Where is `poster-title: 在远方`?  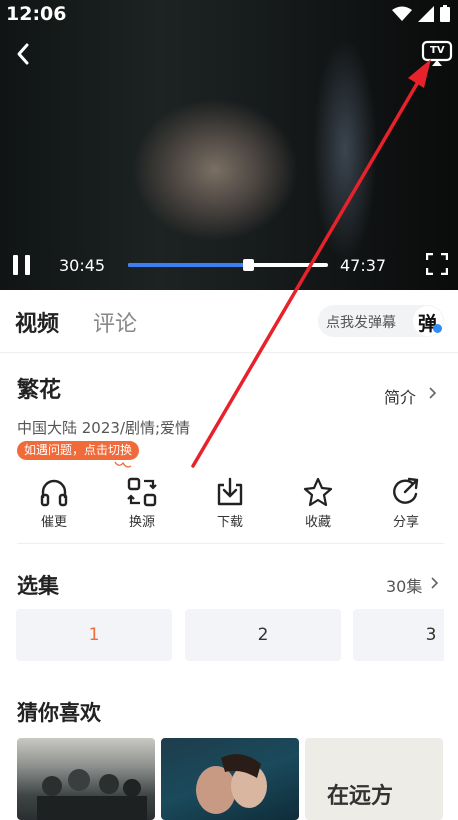
poster-title: 在远方 is located at coordinates (360, 796).